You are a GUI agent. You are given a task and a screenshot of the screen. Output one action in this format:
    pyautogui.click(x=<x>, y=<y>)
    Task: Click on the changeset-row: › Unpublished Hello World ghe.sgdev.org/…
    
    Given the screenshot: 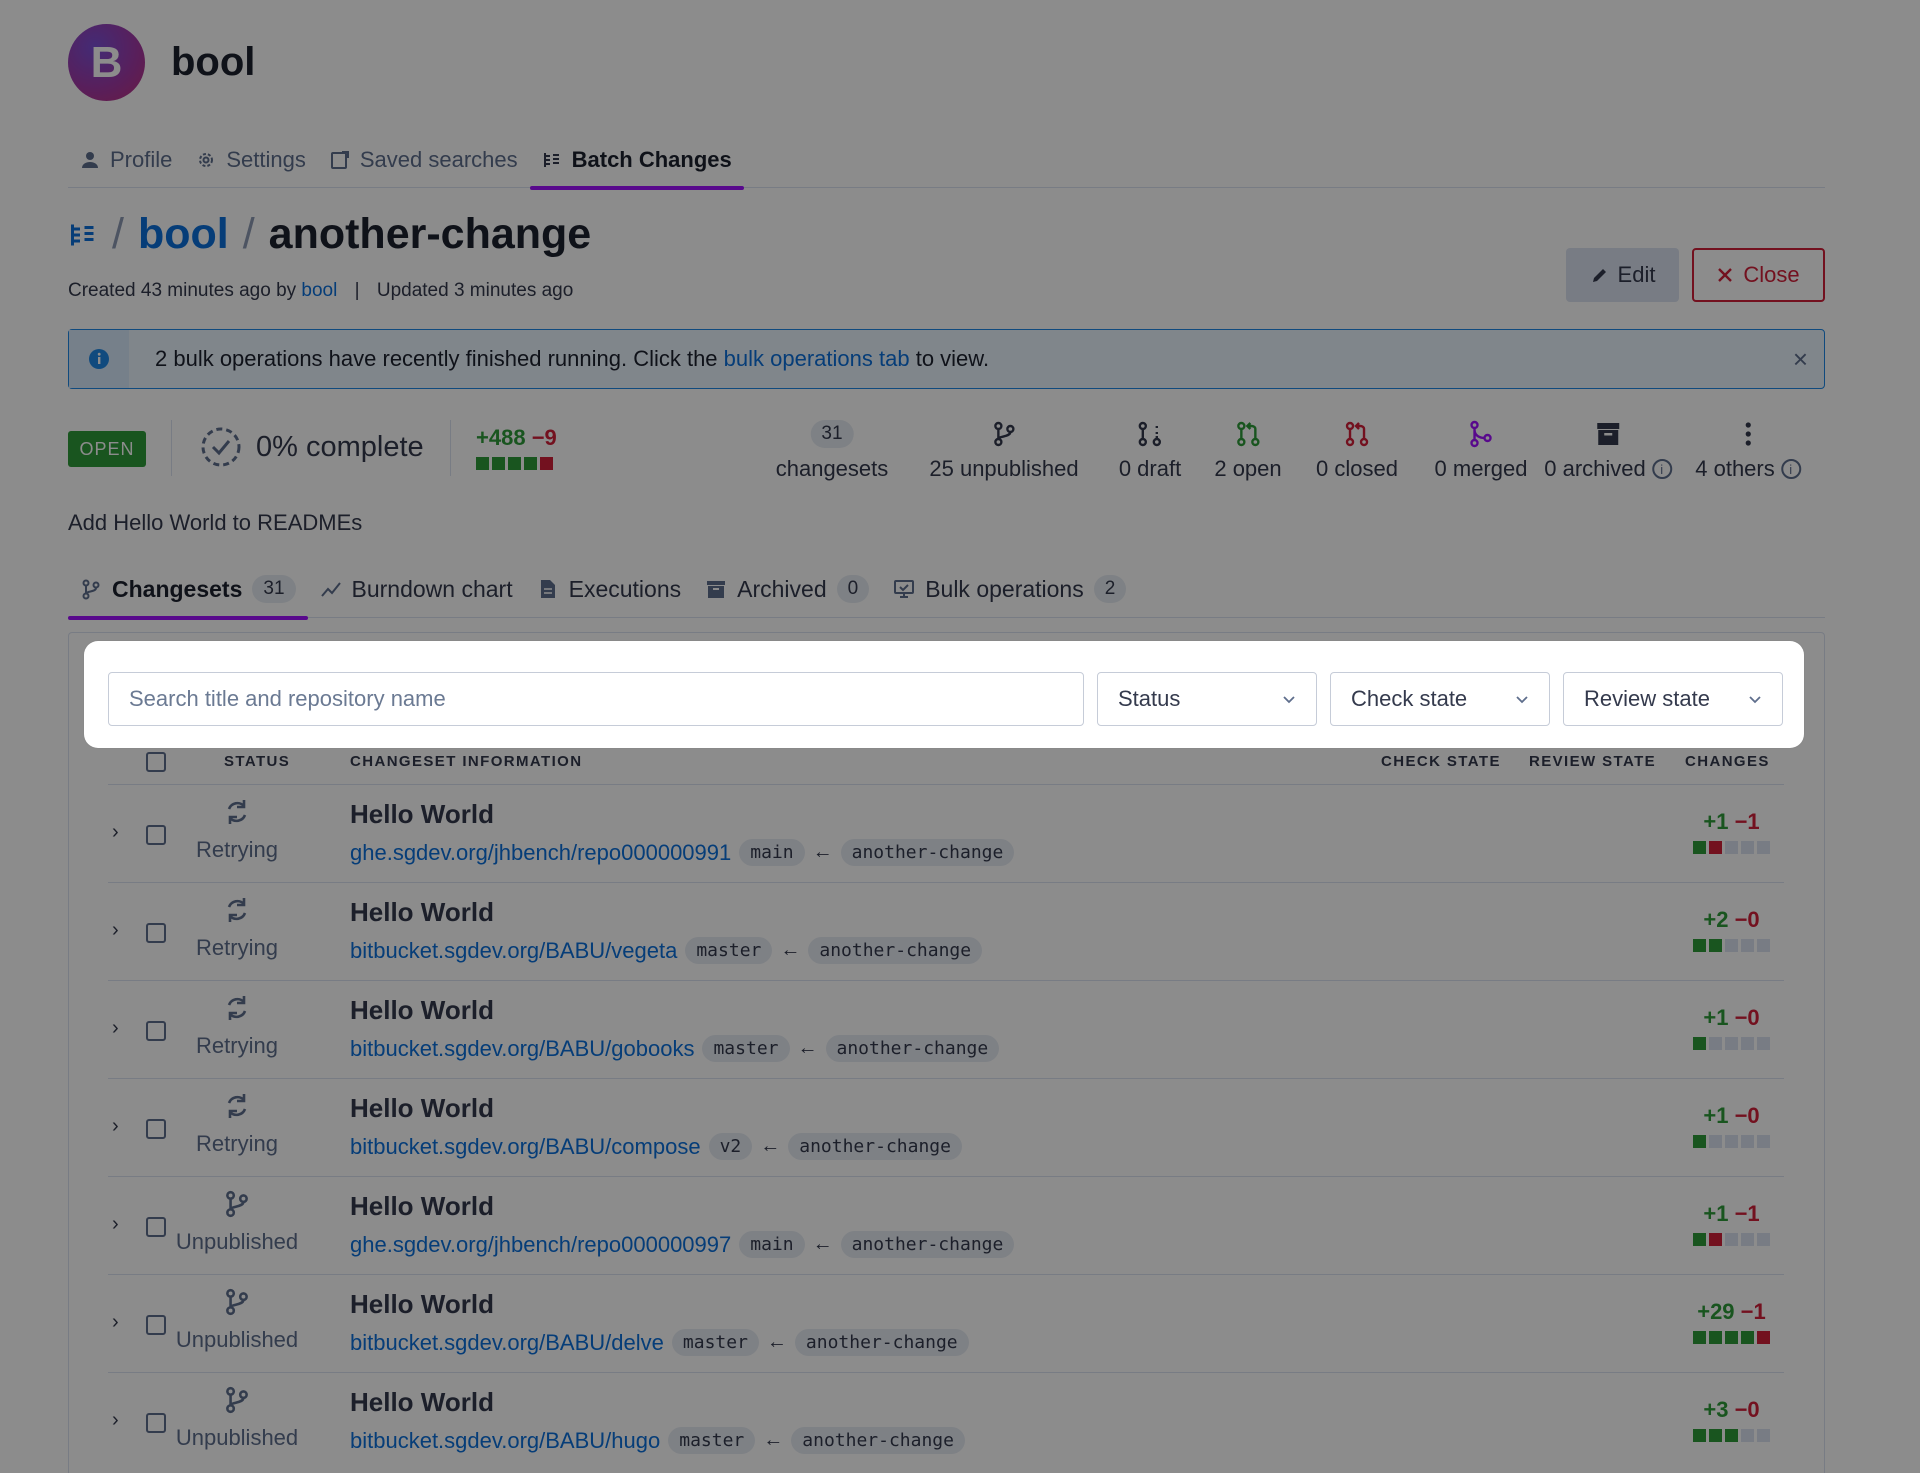 What is the action you would take?
    pyautogui.click(x=946, y=1225)
    